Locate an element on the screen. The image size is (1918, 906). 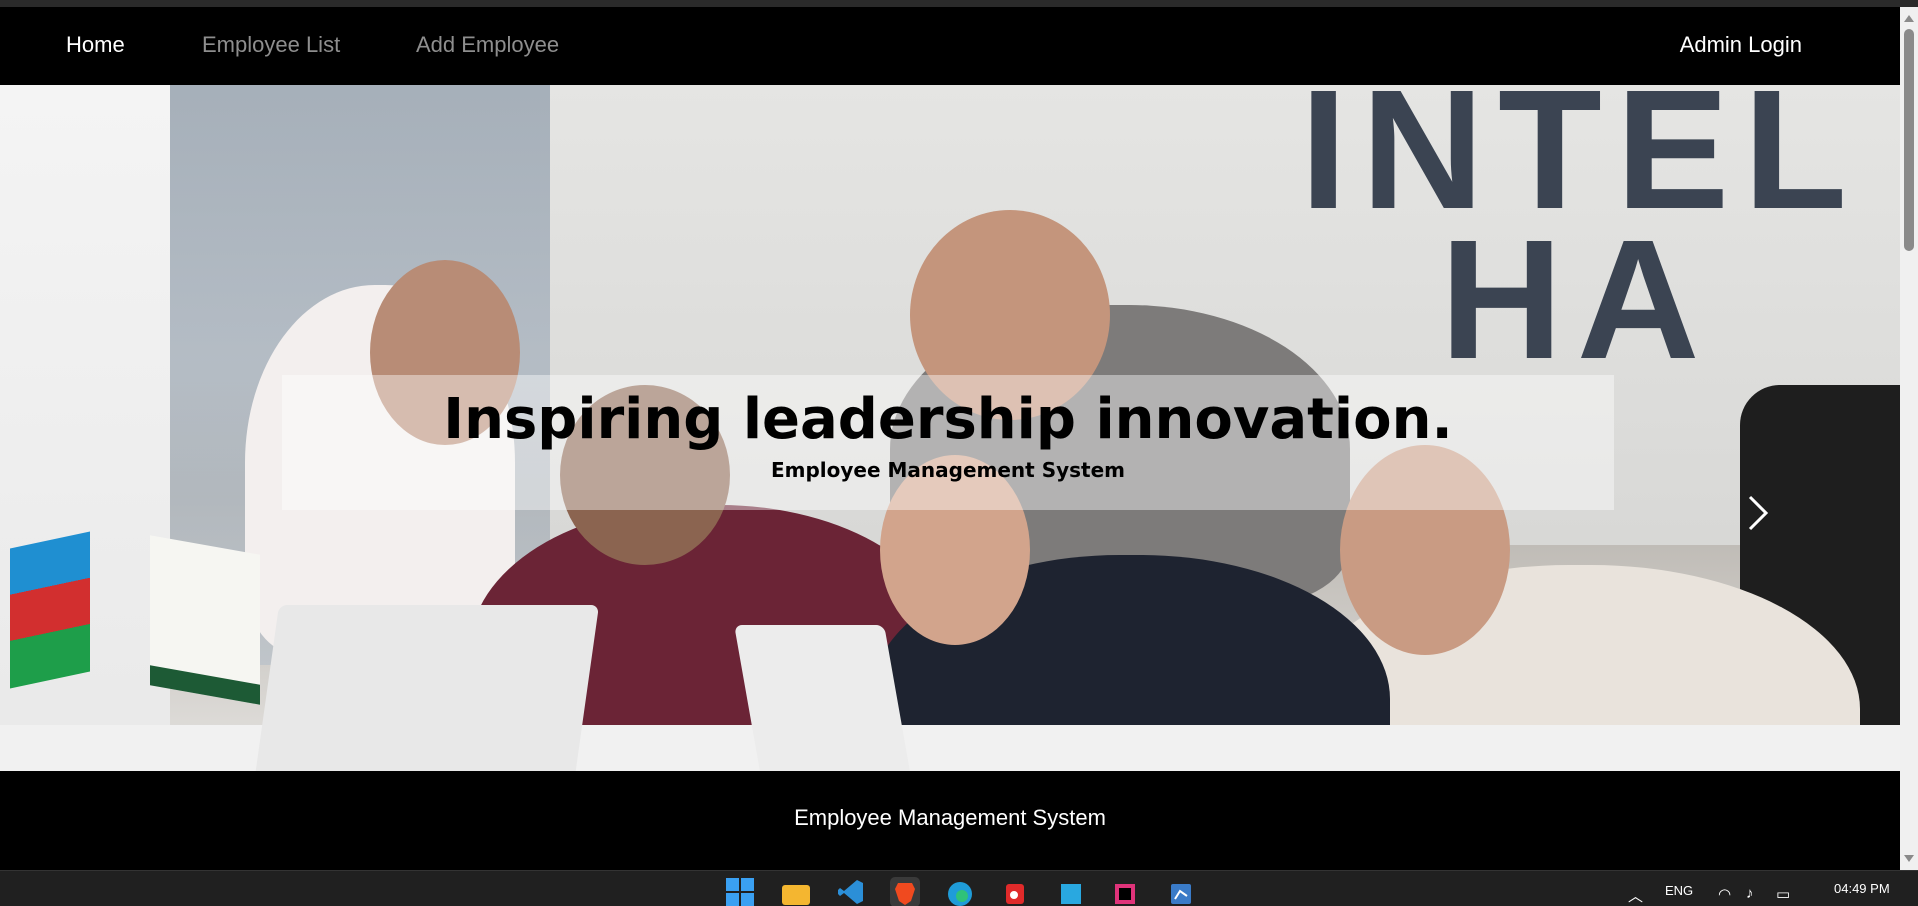
footer: Employee Management System is located at coordinates (950, 820).